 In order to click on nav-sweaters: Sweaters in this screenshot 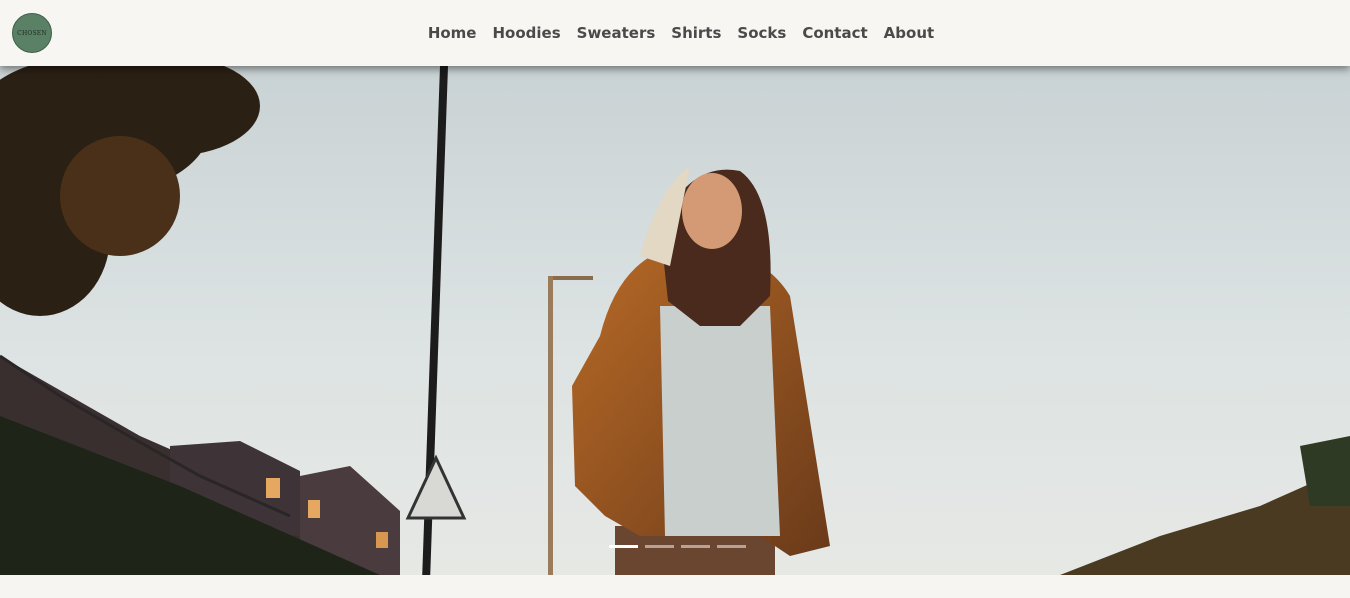, I will do `click(616, 33)`.